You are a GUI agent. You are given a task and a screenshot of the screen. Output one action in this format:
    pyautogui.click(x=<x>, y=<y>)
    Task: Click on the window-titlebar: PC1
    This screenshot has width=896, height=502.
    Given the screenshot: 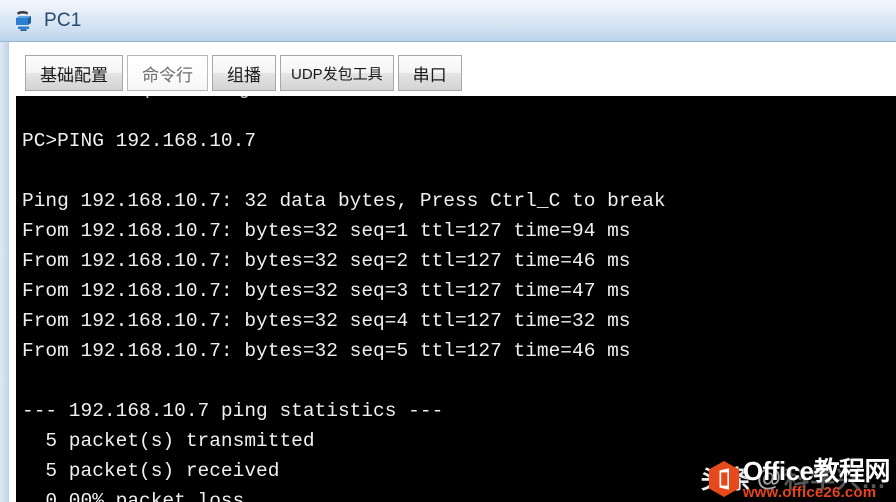 What is the action you would take?
    pyautogui.click(x=448, y=21)
    